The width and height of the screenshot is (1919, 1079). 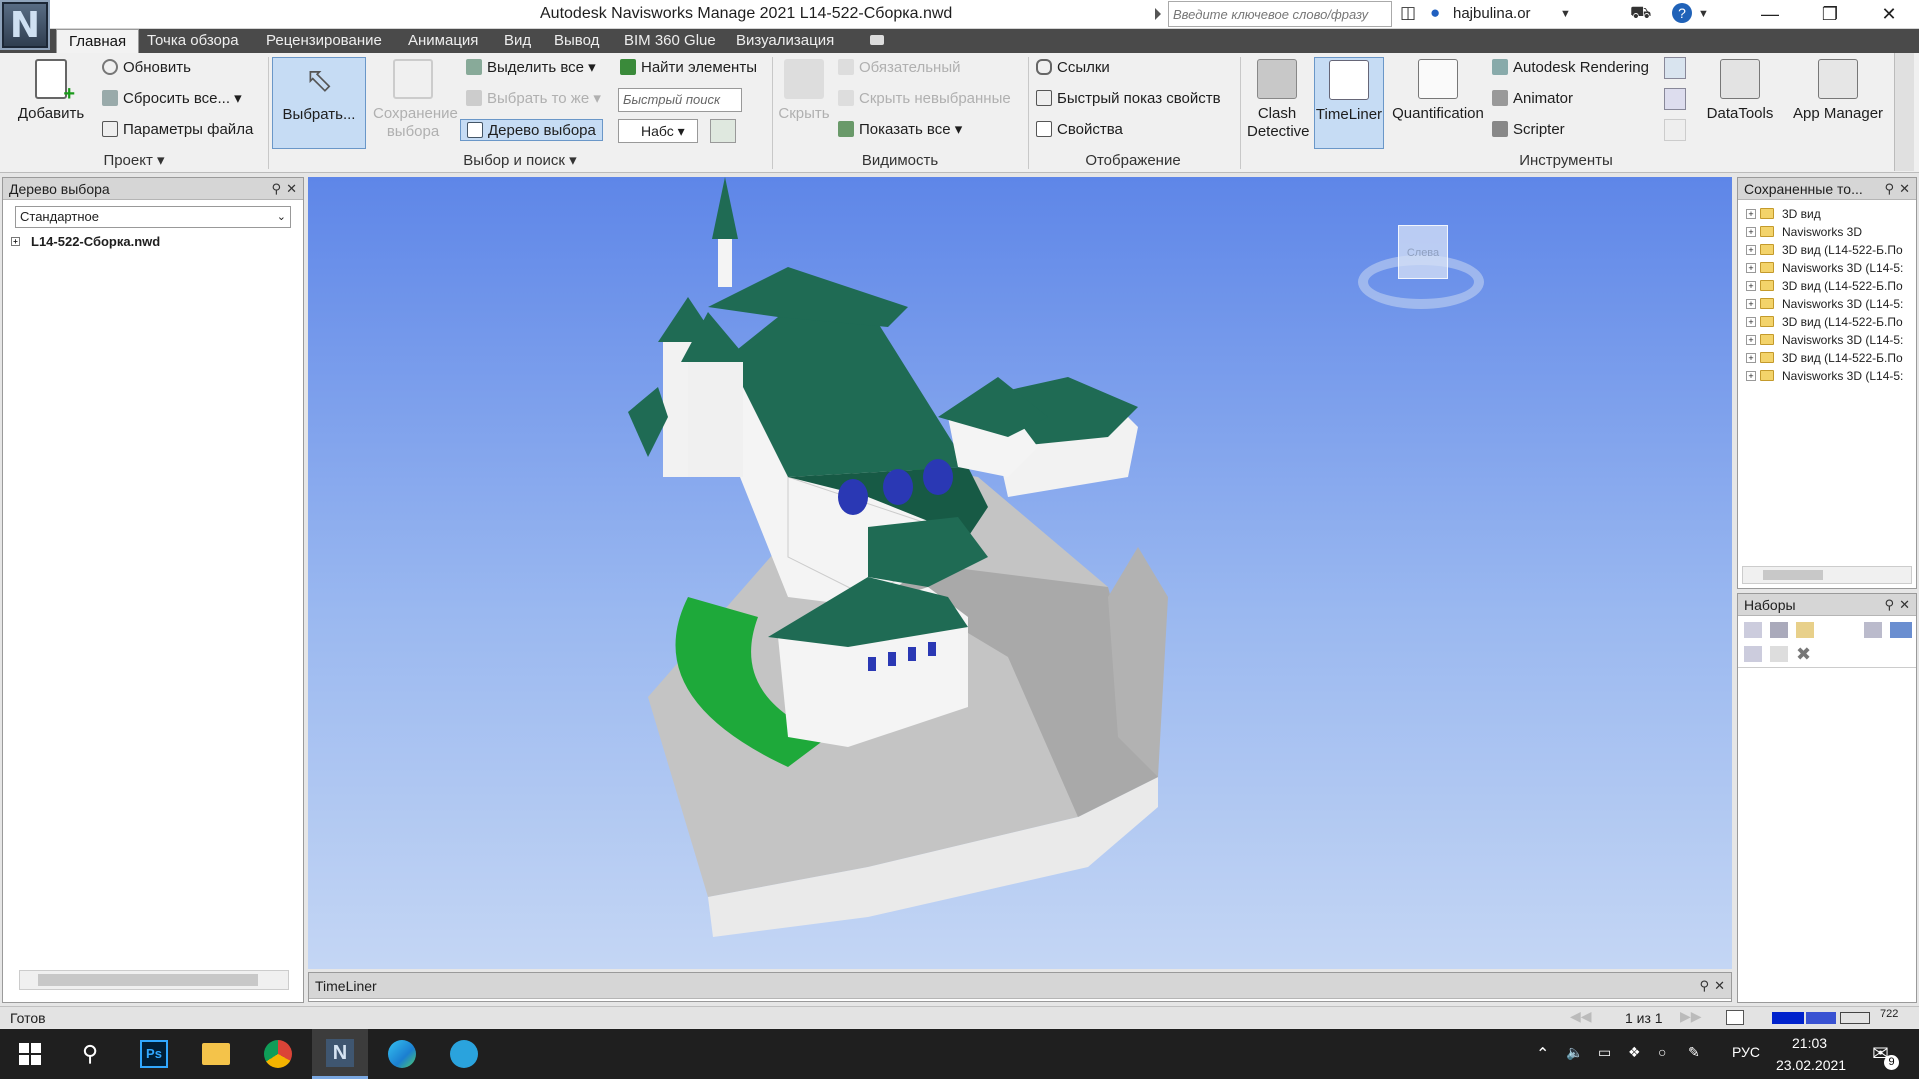 I want to click on clock-time: 21:03, so click(x=1809, y=1043).